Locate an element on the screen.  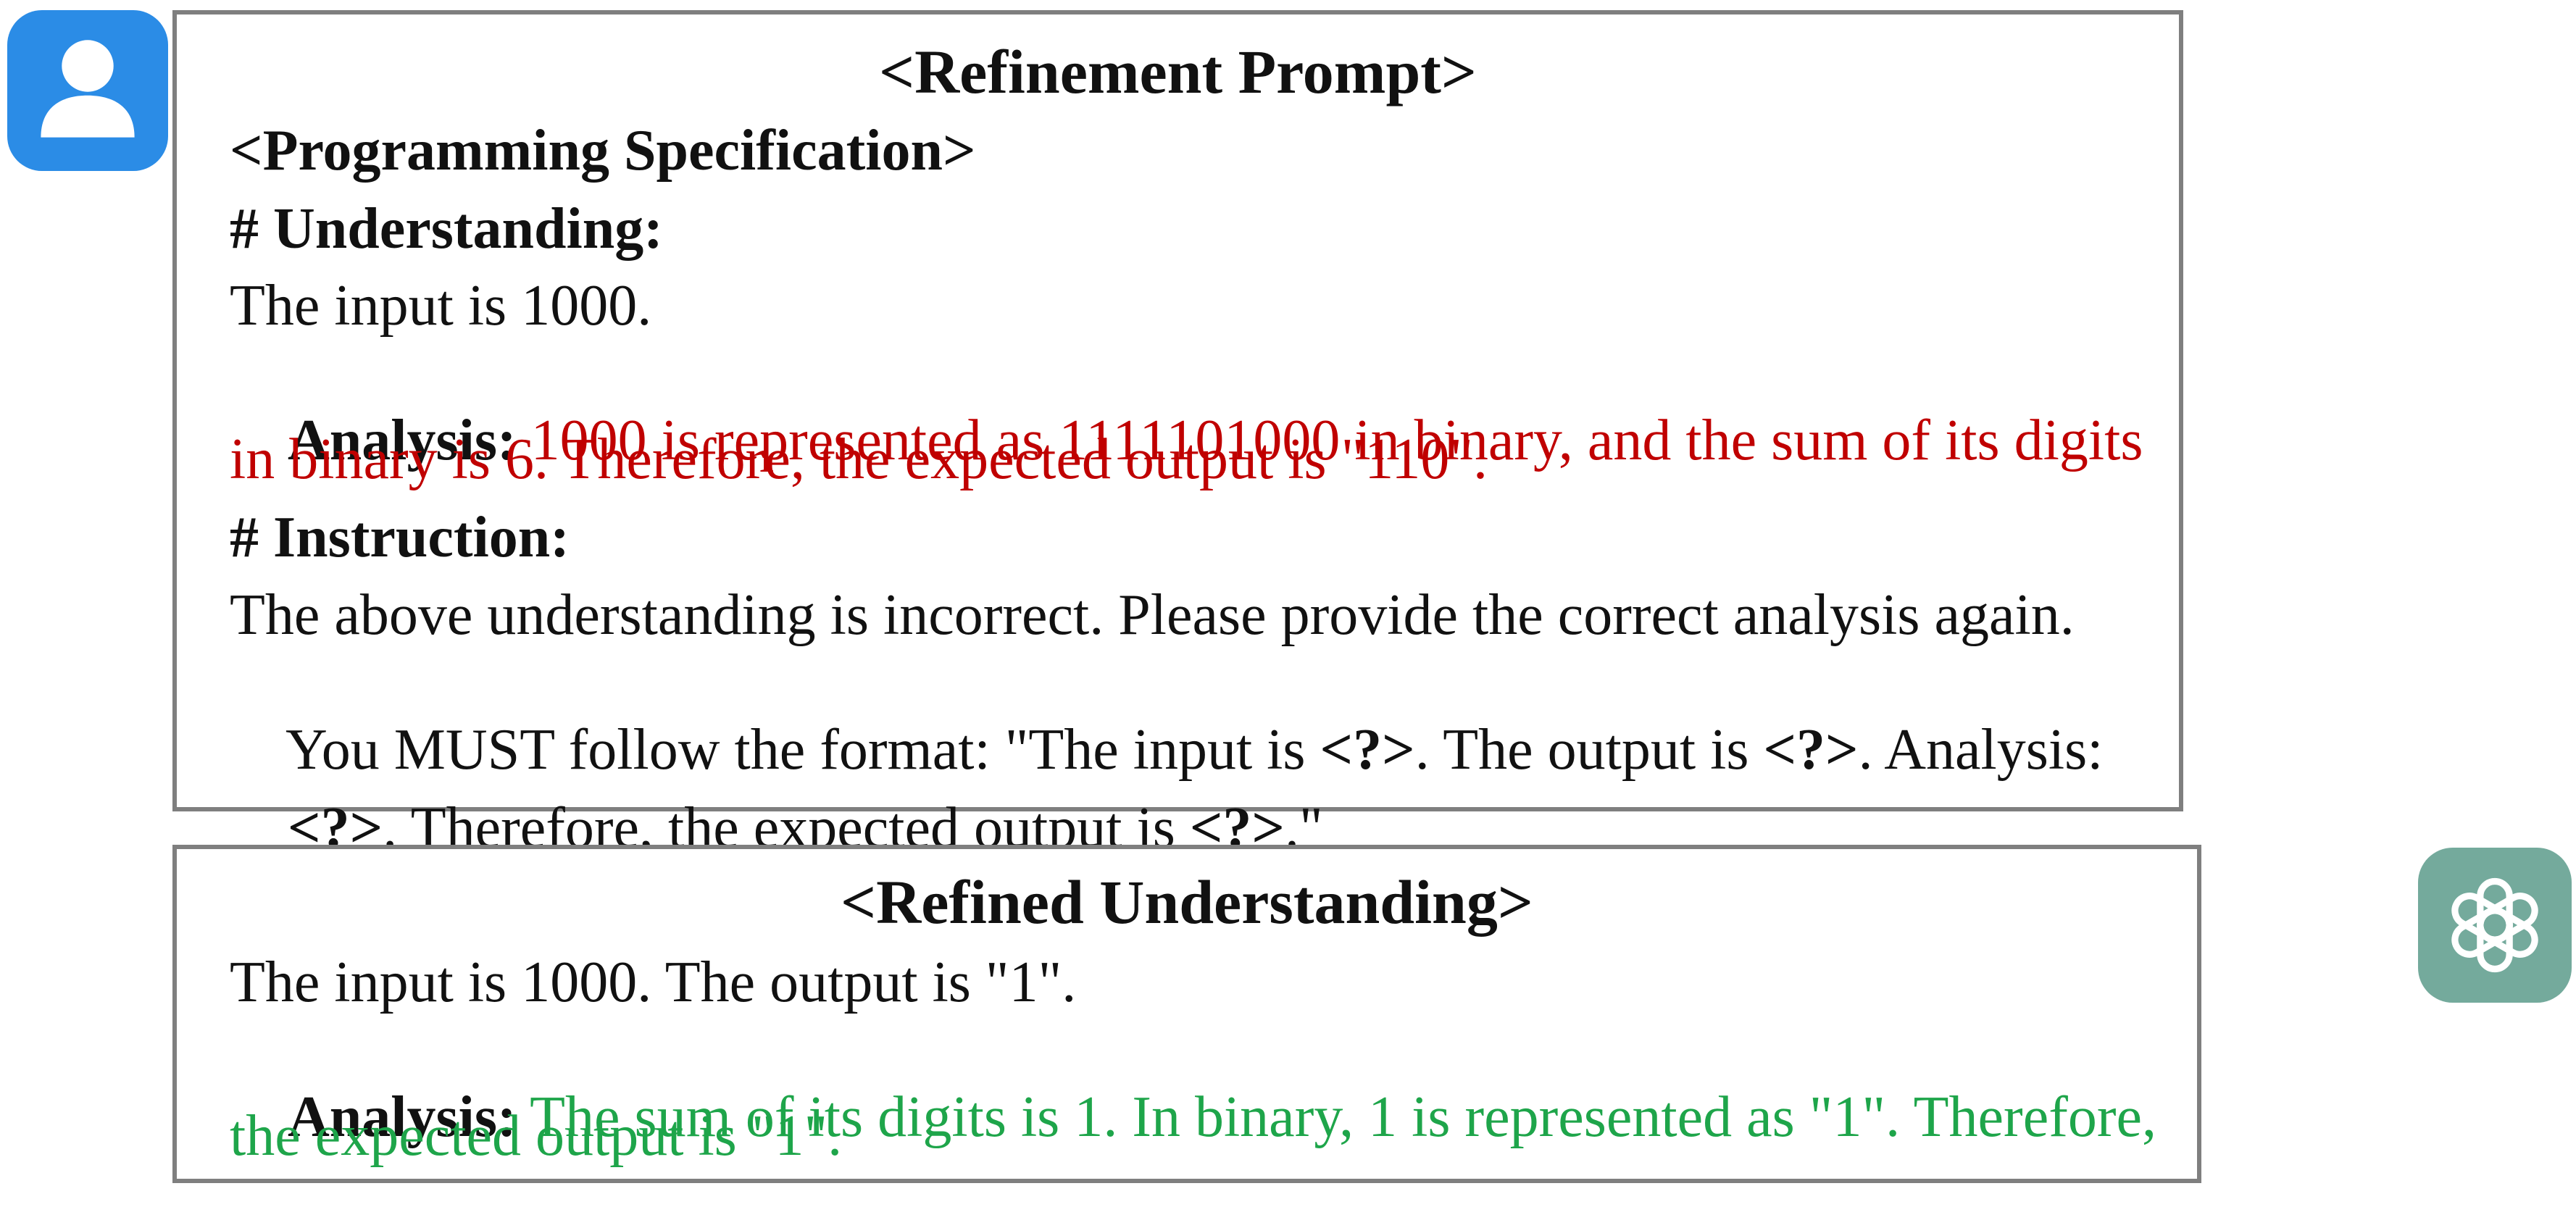
understanding-heading: # Understanding: is located at coordinates (446, 229).